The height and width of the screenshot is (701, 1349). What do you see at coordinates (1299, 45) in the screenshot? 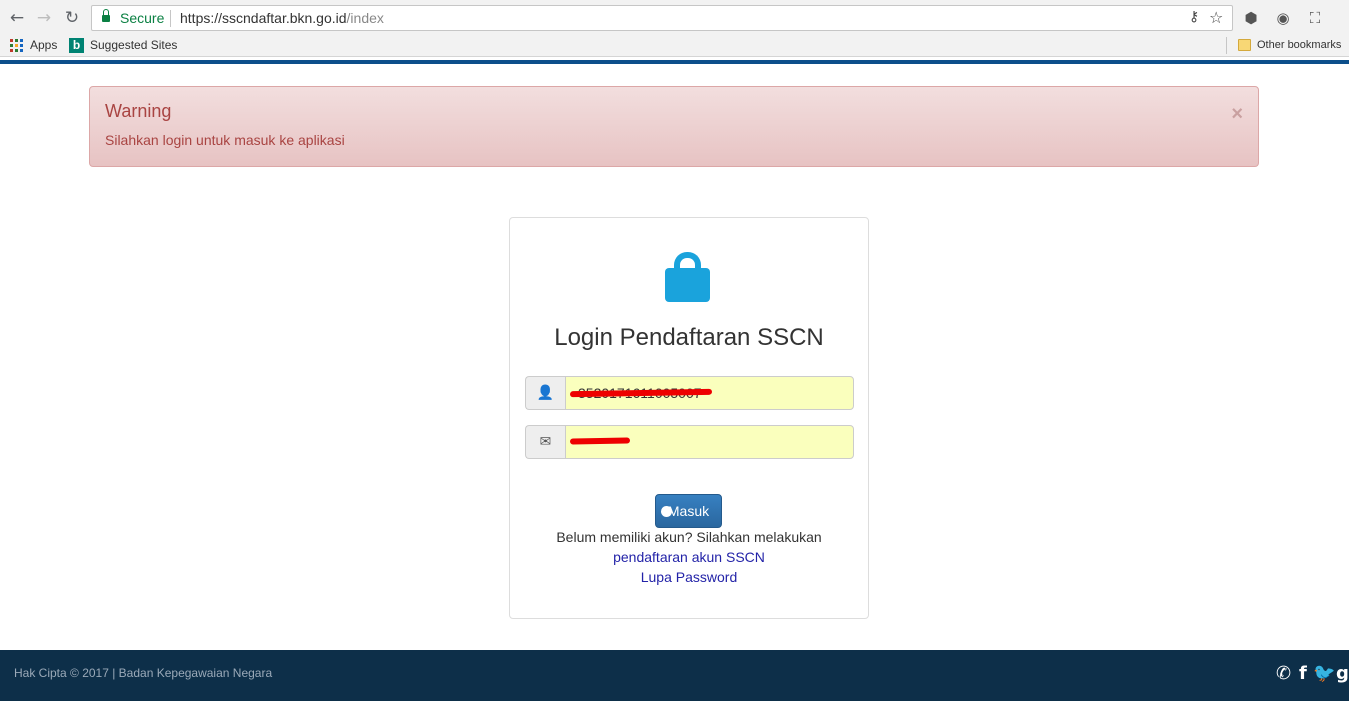
I see `bookmark-other: Other bookmarks` at bounding box center [1299, 45].